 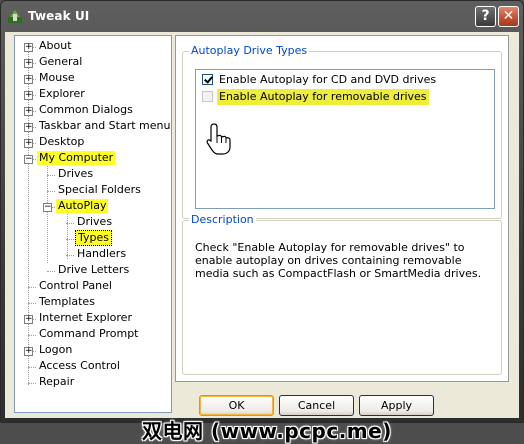 What do you see at coordinates (57, 77) in the screenshot?
I see `tree-item-label: Mouse` at bounding box center [57, 77].